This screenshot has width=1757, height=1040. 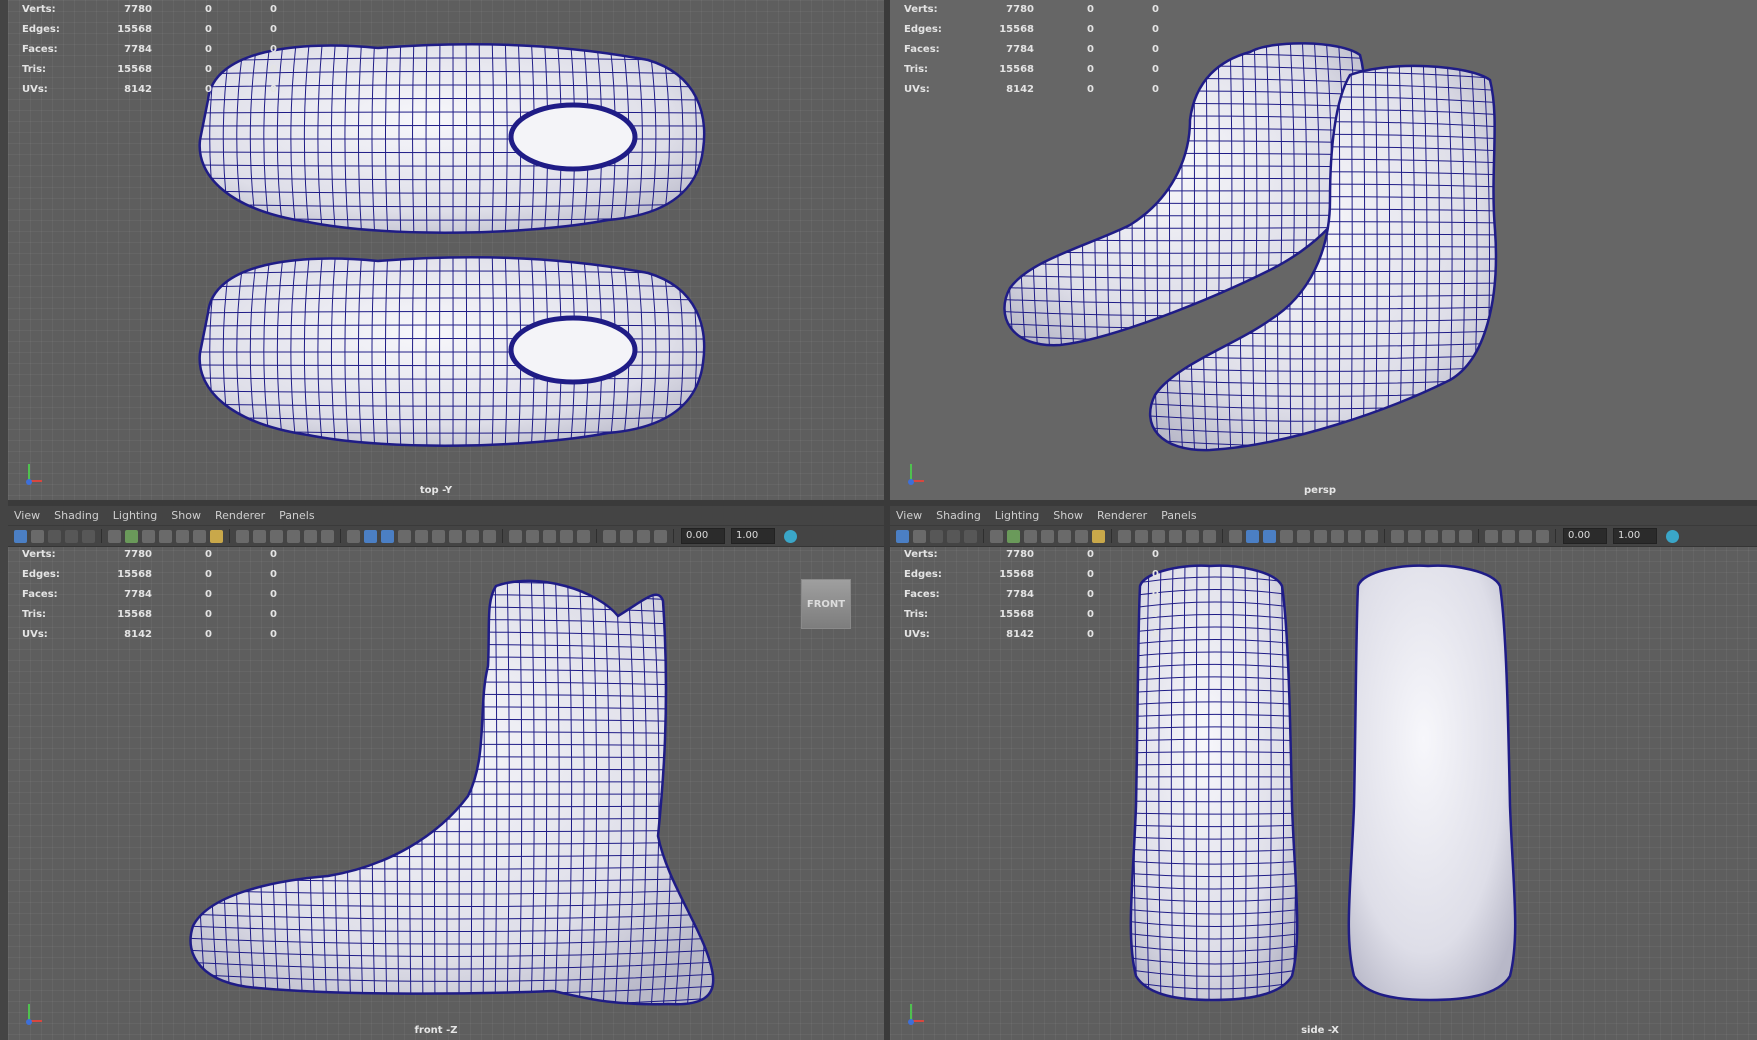 What do you see at coordinates (826, 604) in the screenshot?
I see `viewcube-front: FRONT` at bounding box center [826, 604].